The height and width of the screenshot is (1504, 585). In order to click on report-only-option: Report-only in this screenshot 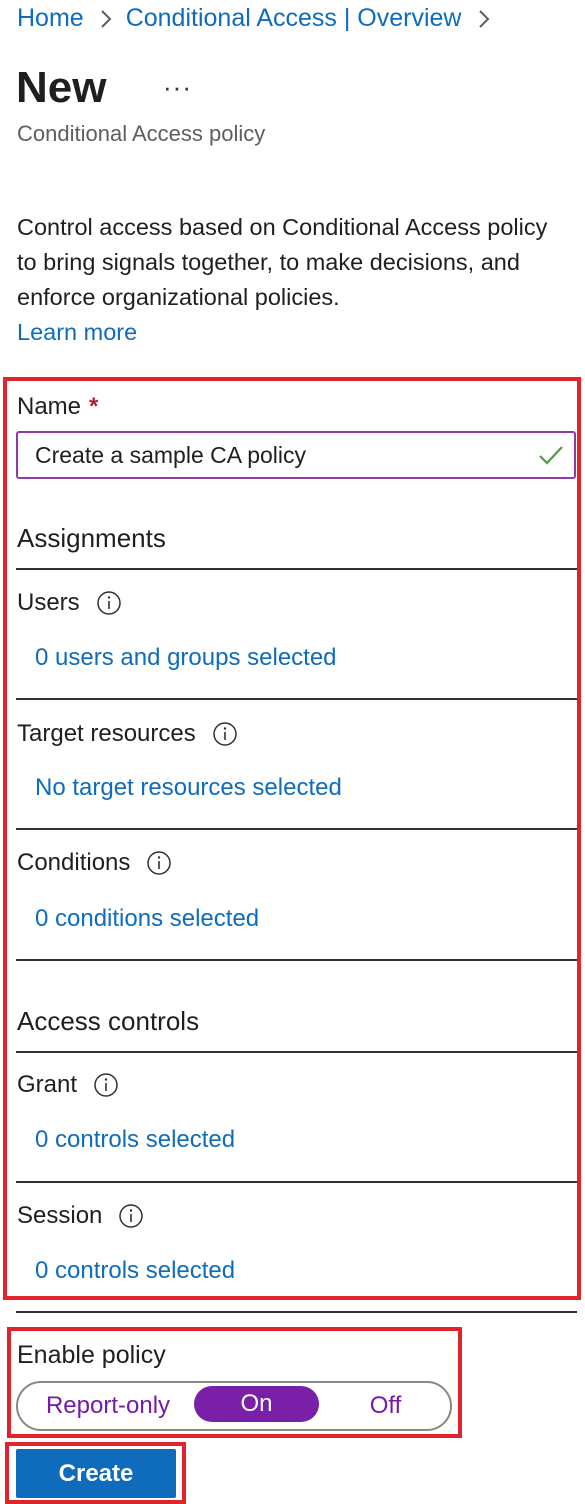, I will do `click(108, 1406)`.